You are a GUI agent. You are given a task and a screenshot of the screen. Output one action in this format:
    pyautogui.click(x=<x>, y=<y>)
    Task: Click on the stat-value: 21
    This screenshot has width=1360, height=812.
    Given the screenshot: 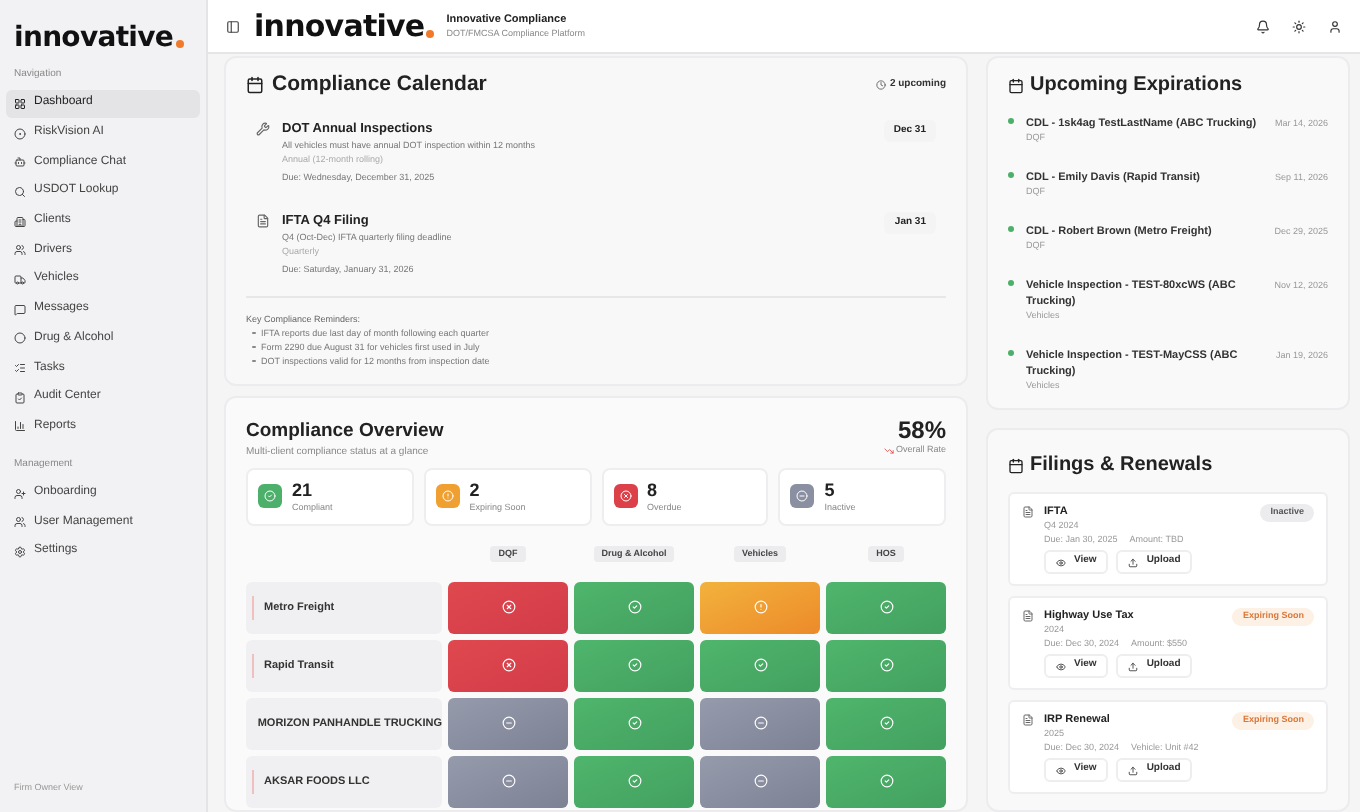 What is the action you would take?
    pyautogui.click(x=303, y=489)
    